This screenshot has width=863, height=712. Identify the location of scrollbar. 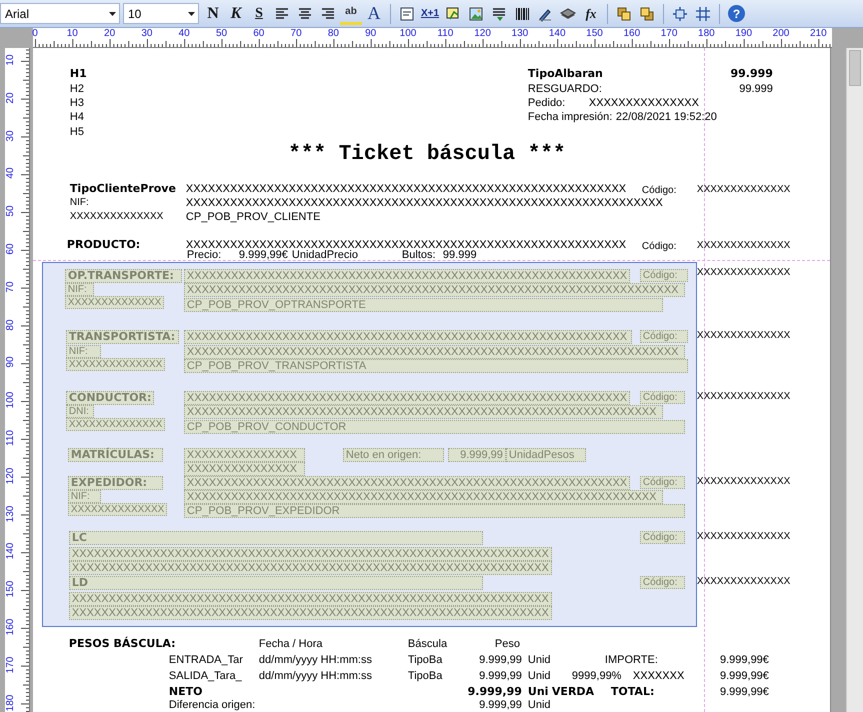
(854, 380).